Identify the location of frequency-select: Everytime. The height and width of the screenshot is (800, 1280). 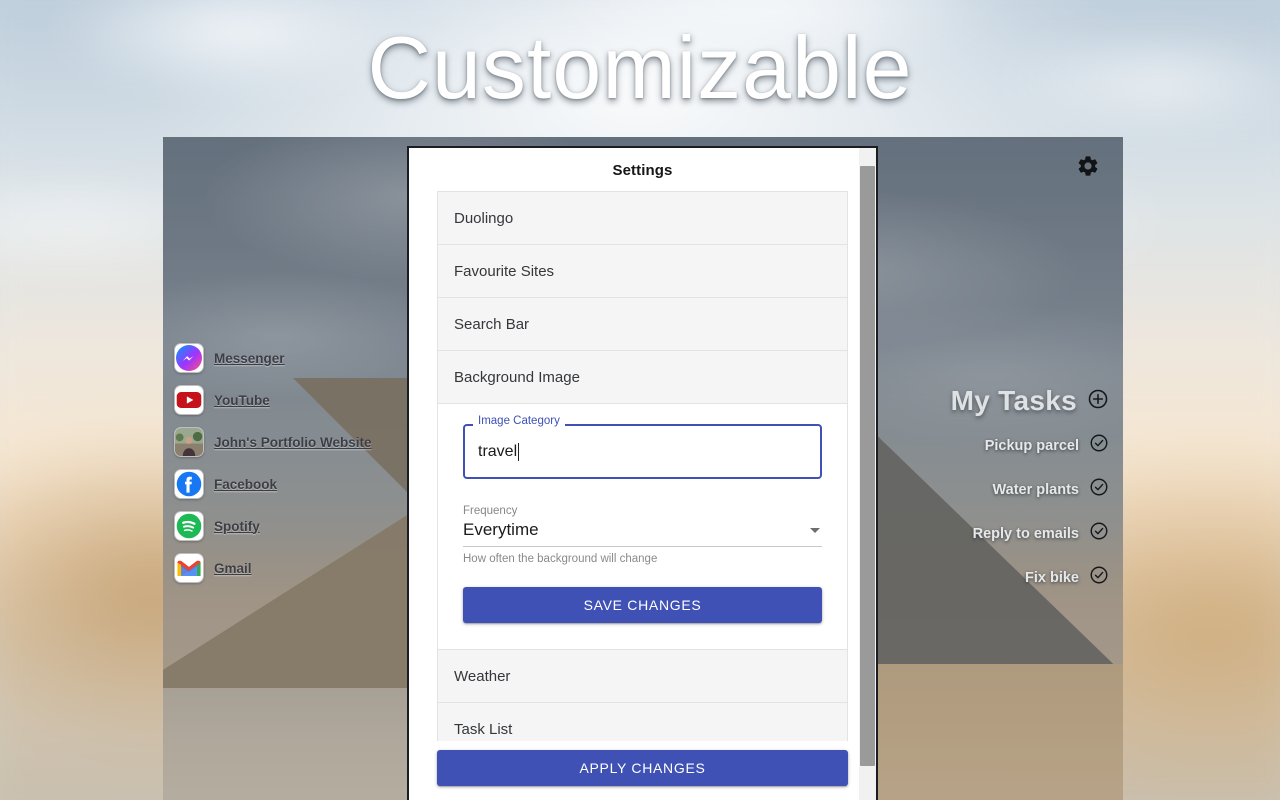
(642, 533).